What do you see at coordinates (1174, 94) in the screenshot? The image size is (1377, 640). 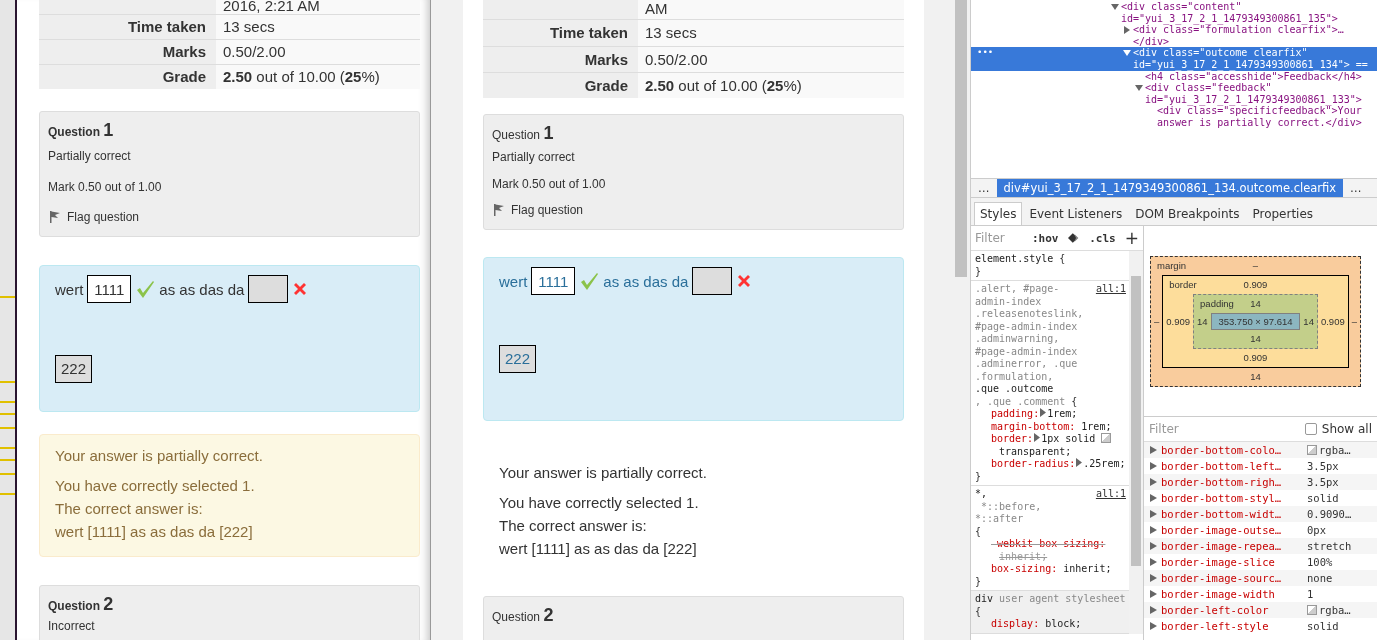 I see `dom-node: <div class="feedback" id="yui_3_17_2_1_1479349300861_133">` at bounding box center [1174, 94].